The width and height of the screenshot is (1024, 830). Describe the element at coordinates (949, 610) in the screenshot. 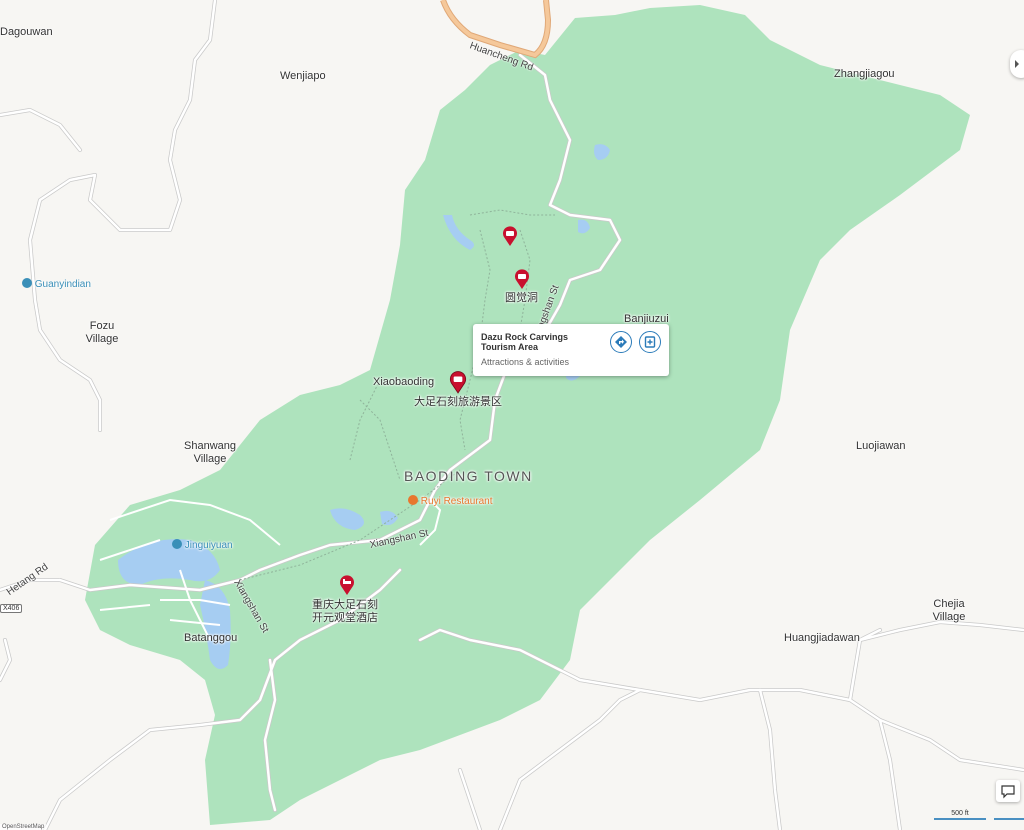

I see `label-chejia-village: Chejia Village` at that location.